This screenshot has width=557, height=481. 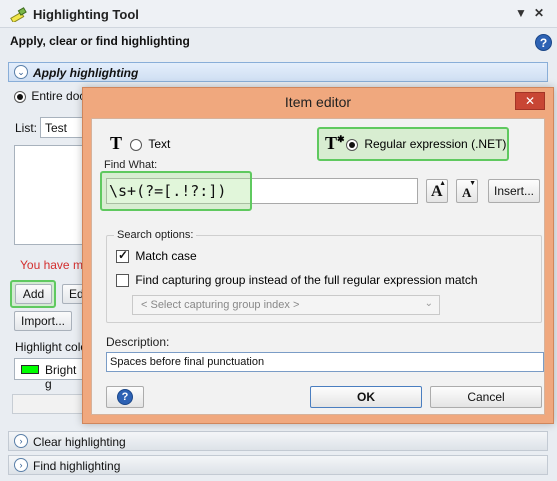 What do you see at coordinates (159, 144) in the screenshot?
I see `text-option-label: Text` at bounding box center [159, 144].